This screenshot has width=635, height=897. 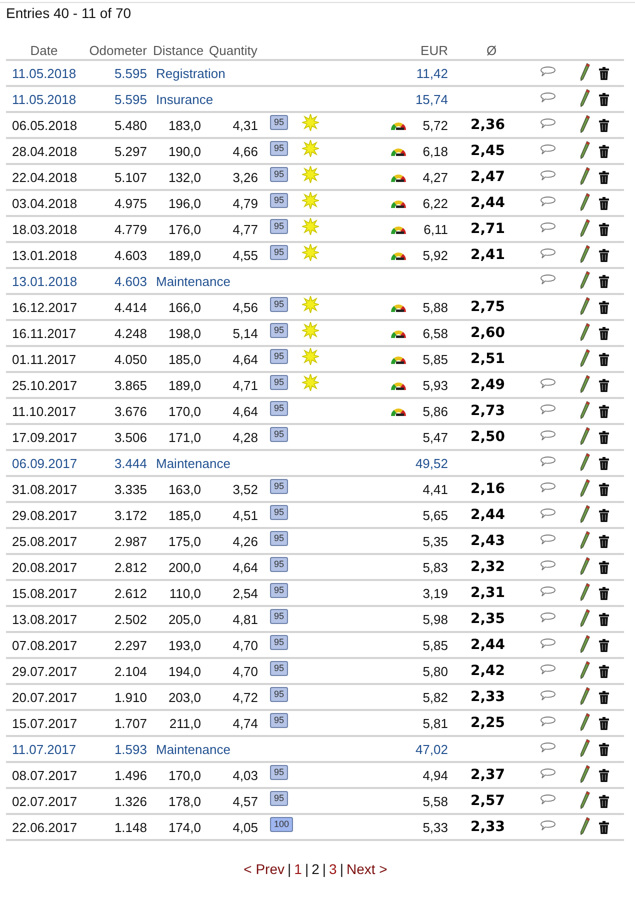 I want to click on pagination-link: Next >, so click(x=367, y=869).